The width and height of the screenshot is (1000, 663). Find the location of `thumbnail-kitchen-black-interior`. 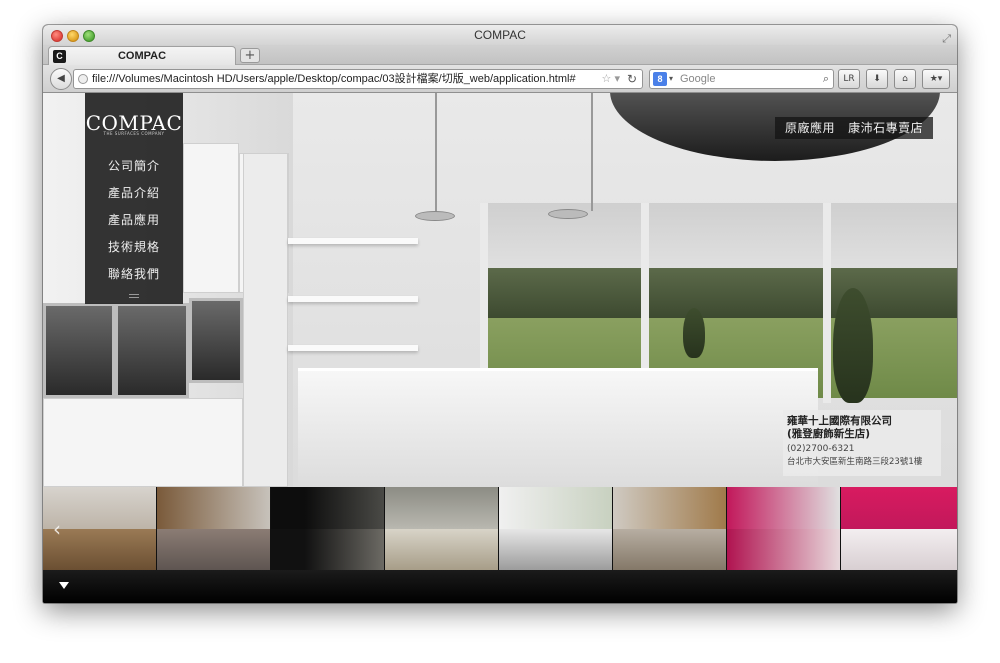

thumbnail-kitchen-black-interior is located at coordinates (328, 528).